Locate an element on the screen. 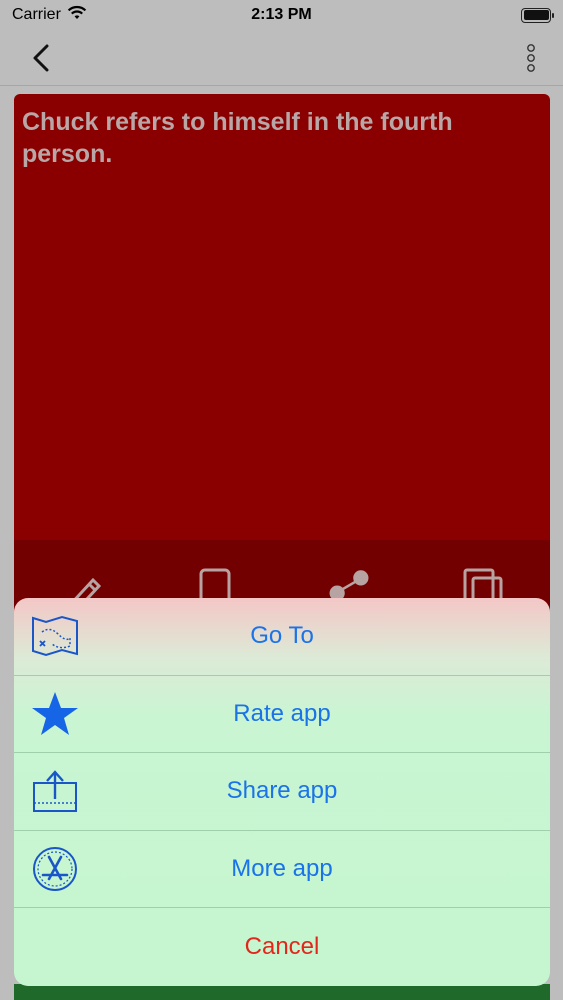 This screenshot has width=563, height=1000. go-to-button: Go To is located at coordinates (282, 637).